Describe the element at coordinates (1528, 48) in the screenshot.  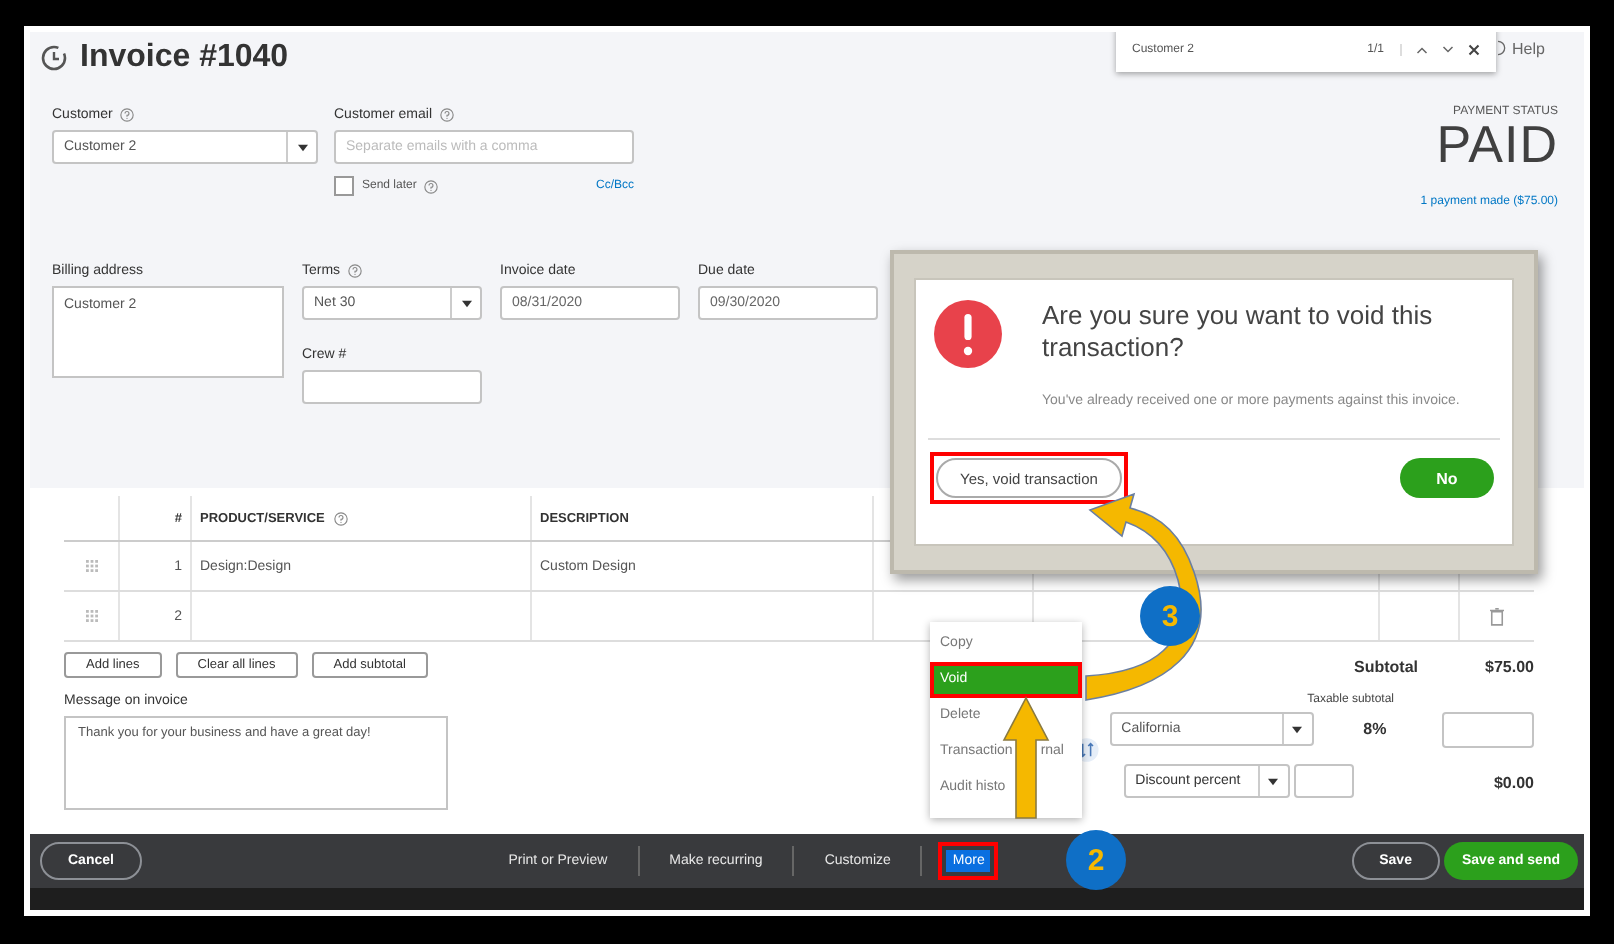
I see `help-link: Help` at that location.